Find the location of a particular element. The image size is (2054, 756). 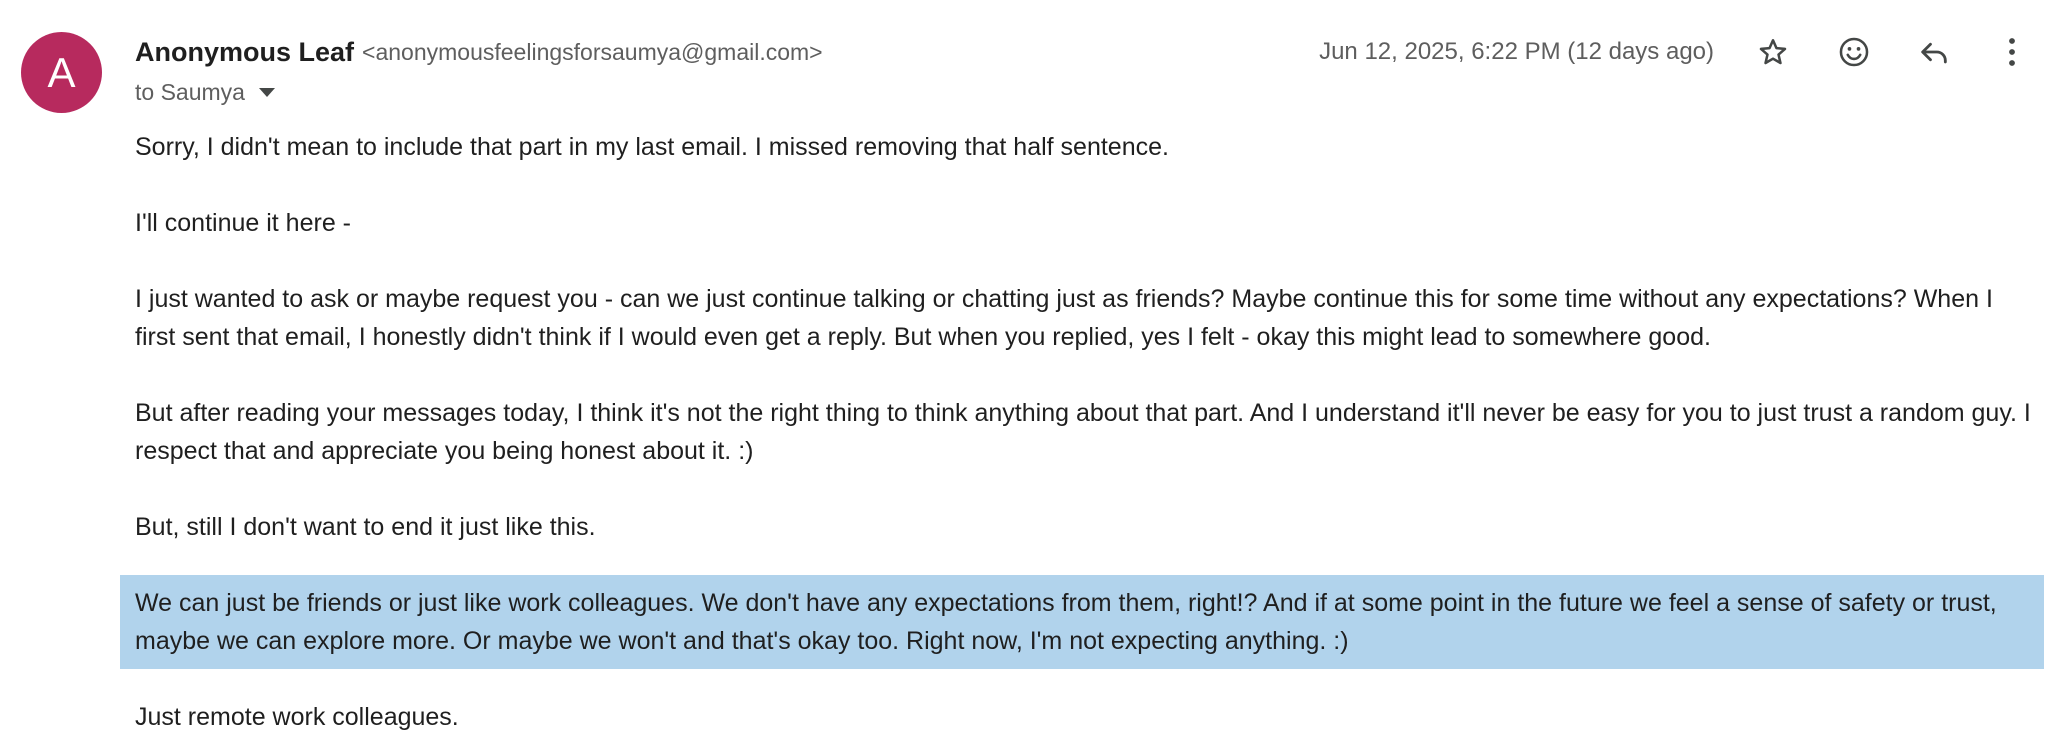

more-options-button is located at coordinates (2012, 52).